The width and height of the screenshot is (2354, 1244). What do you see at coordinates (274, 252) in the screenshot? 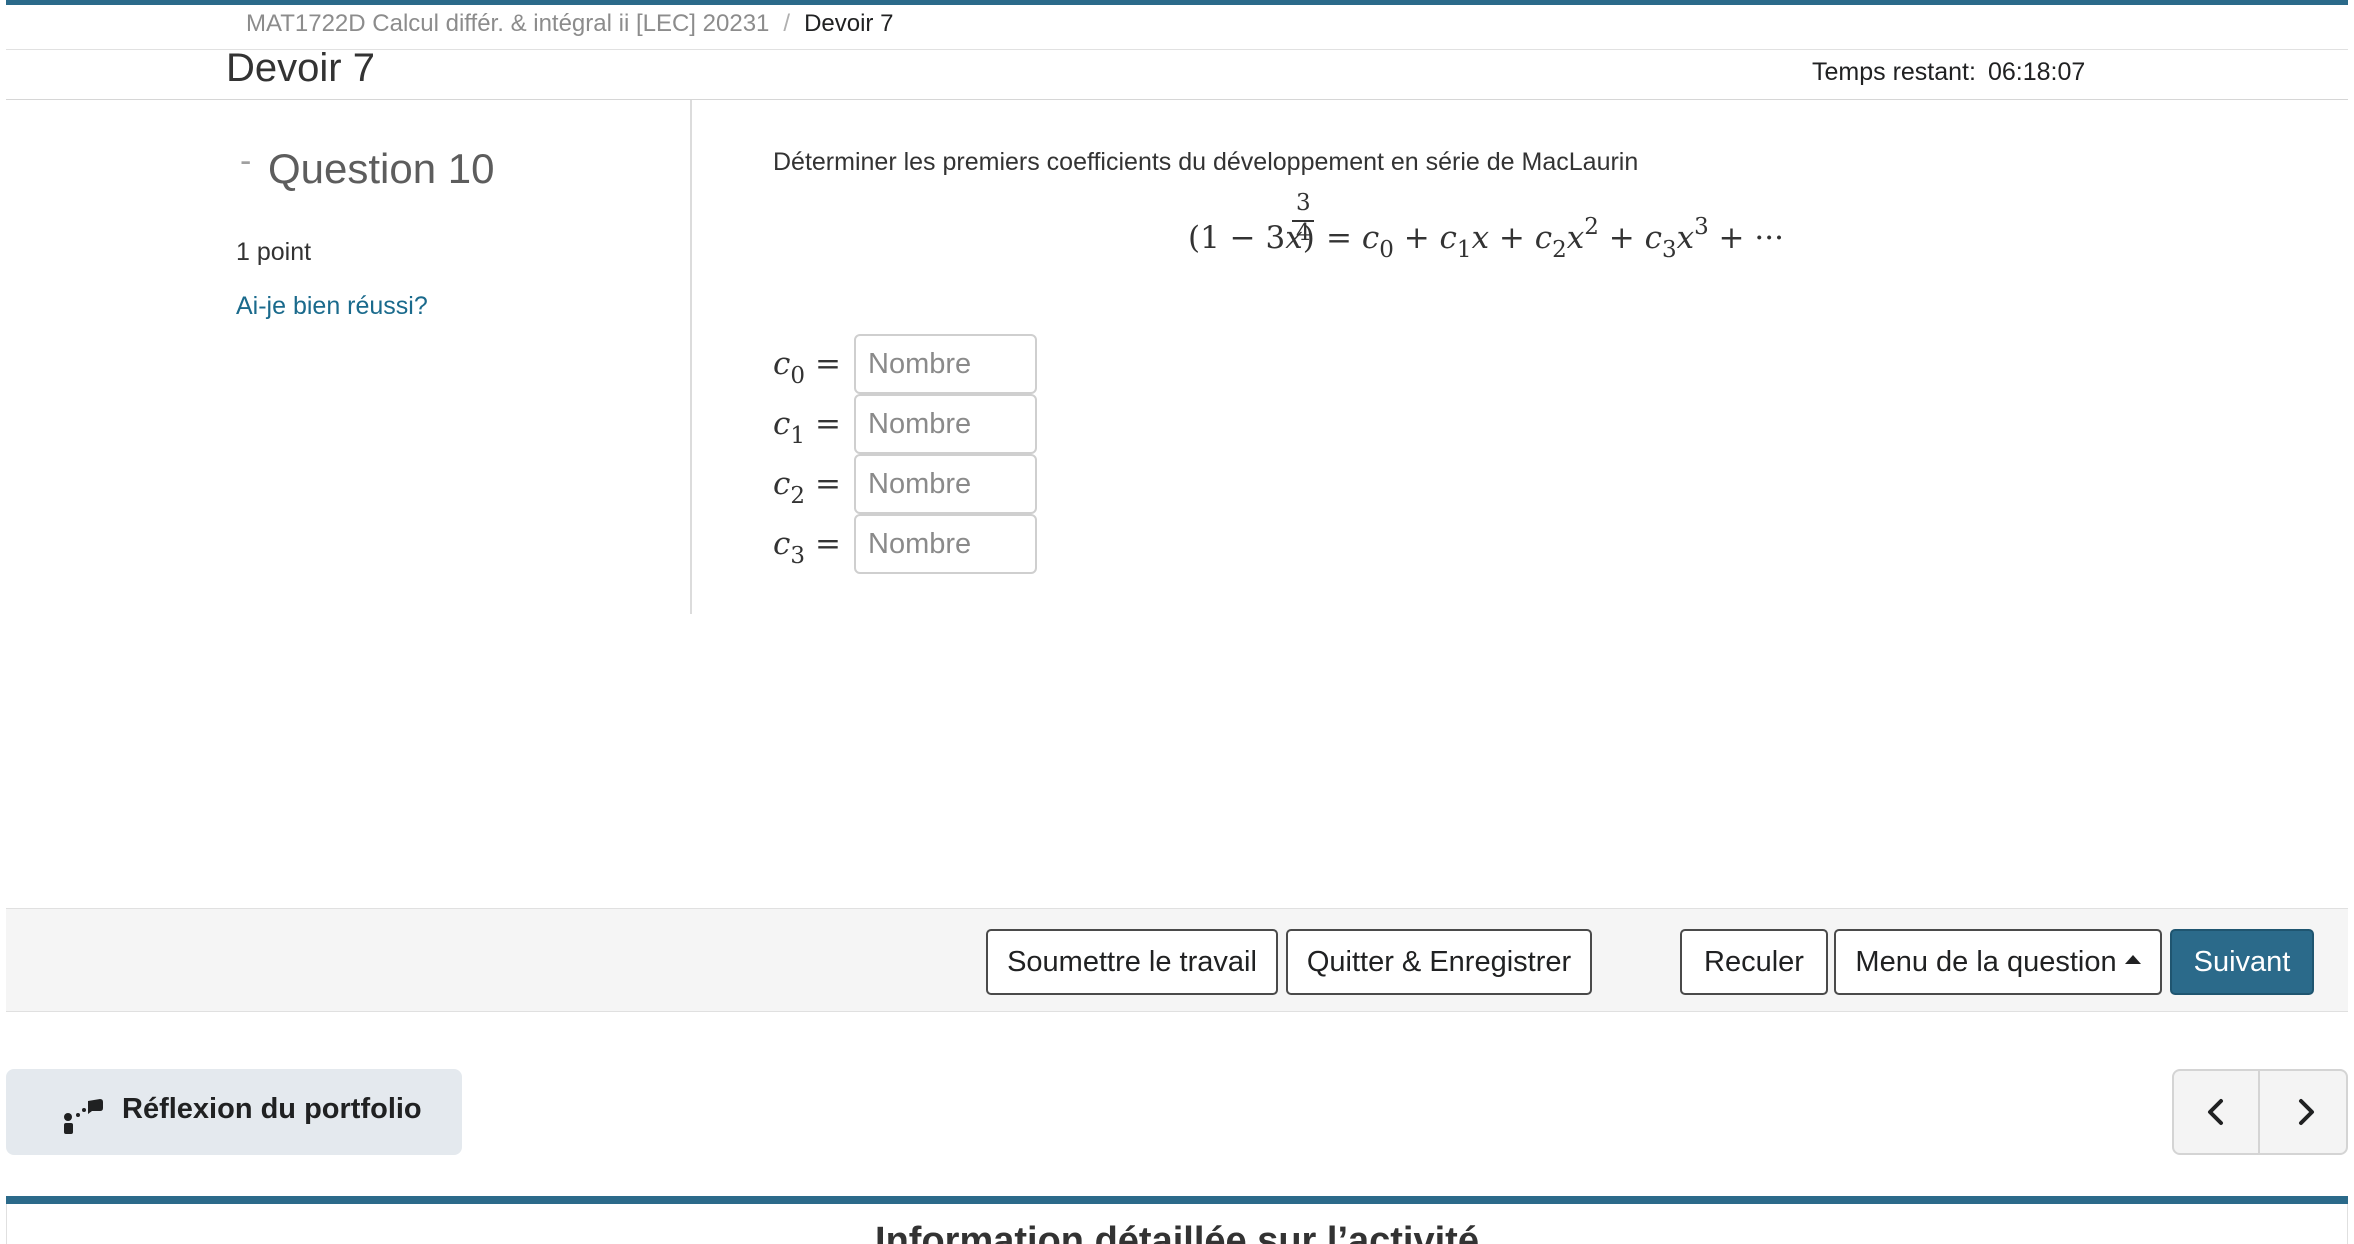
I see `question-points: 1 point` at bounding box center [274, 252].